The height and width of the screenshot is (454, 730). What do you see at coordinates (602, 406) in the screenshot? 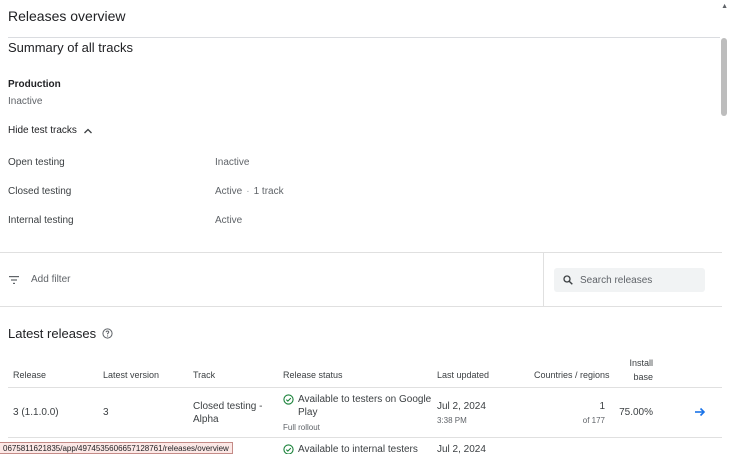
I see `countries-count: 1` at bounding box center [602, 406].